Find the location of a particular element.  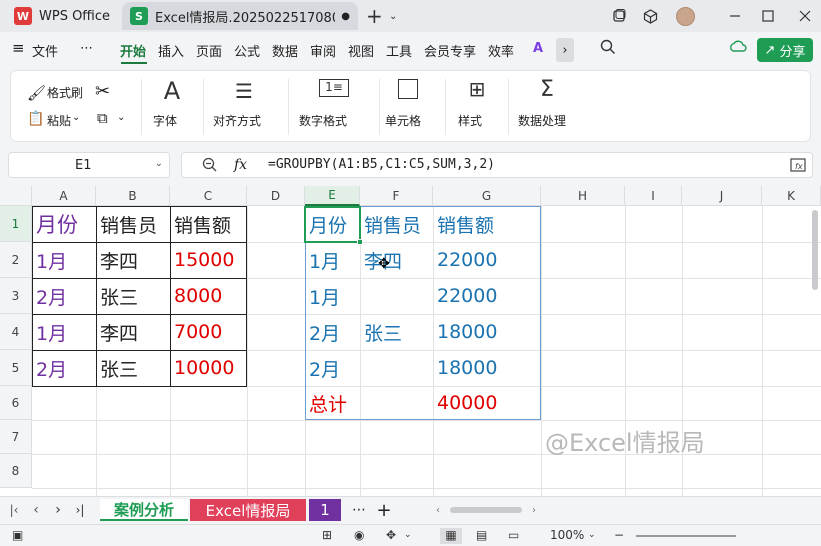

search-icon is located at coordinates (608, 49).